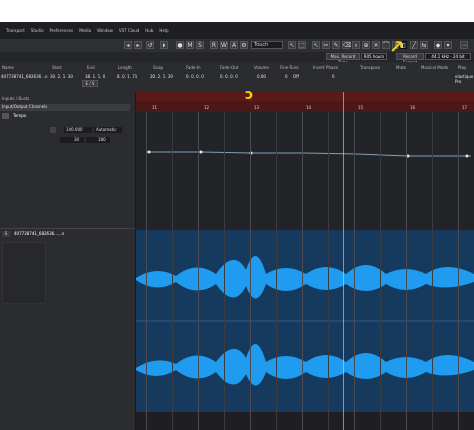  What do you see at coordinates (37, 30) in the screenshot?
I see `menu-item-studio: Studio` at bounding box center [37, 30].